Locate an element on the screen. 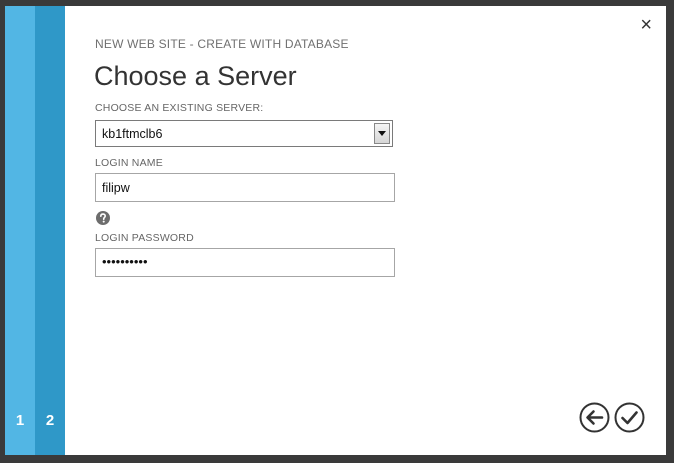  login-password-label: LOGIN PASSWORD is located at coordinates (144, 238).